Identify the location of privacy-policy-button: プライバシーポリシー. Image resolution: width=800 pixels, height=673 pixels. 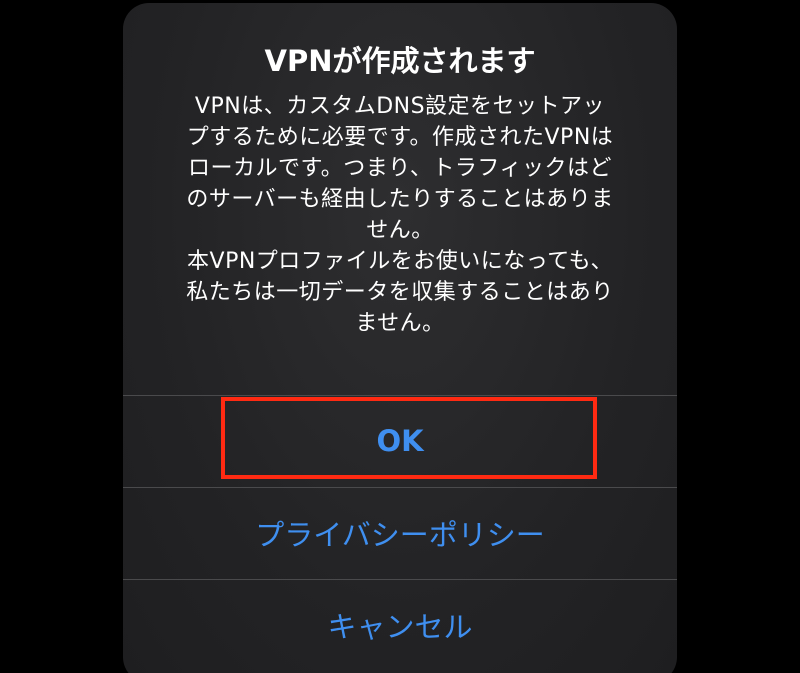
(400, 533).